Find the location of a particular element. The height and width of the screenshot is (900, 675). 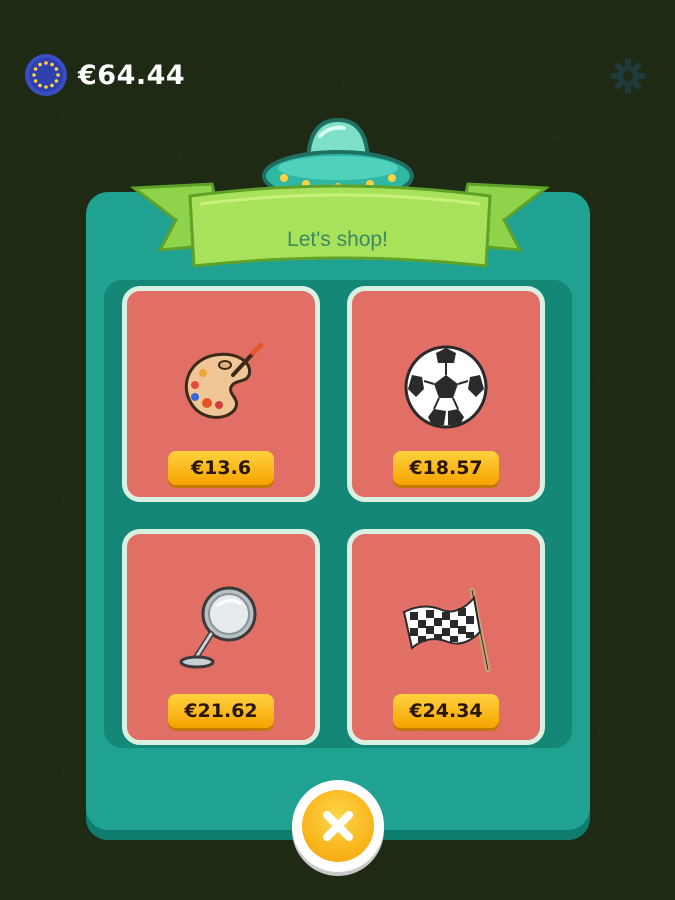

soccer-ball-icon is located at coordinates (446, 387).